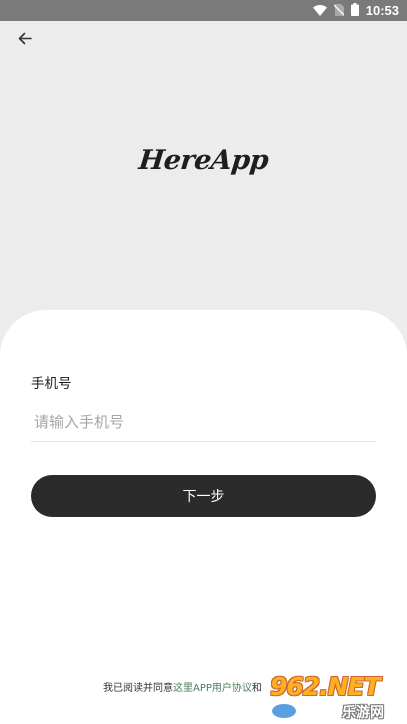 The image size is (407, 724). What do you see at coordinates (284, 711) in the screenshot?
I see `globe-icon` at bounding box center [284, 711].